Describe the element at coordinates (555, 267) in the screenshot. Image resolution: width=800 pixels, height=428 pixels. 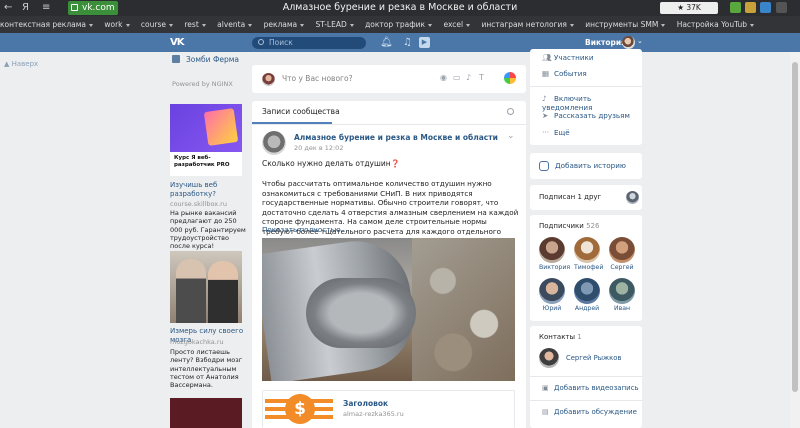
I see `follower-name: Виктория` at that location.